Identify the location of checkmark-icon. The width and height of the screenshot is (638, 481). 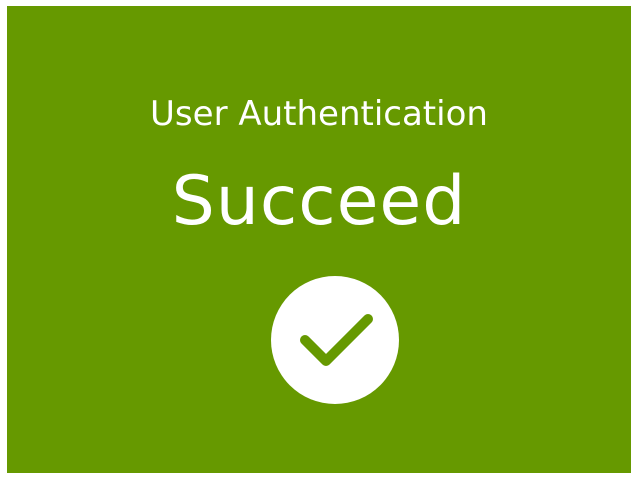
(336, 340).